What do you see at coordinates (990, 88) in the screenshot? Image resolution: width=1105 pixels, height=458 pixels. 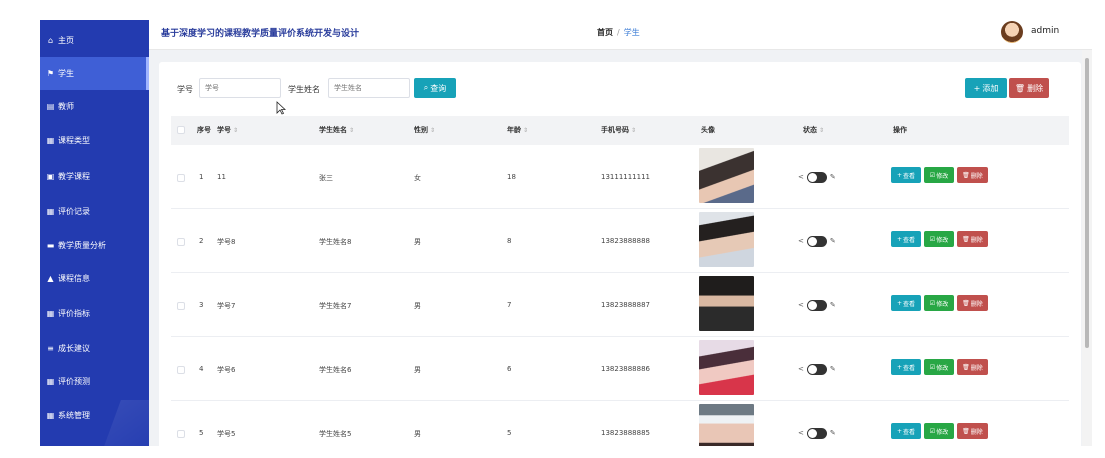 I see `add-button-label: 添加` at bounding box center [990, 88].